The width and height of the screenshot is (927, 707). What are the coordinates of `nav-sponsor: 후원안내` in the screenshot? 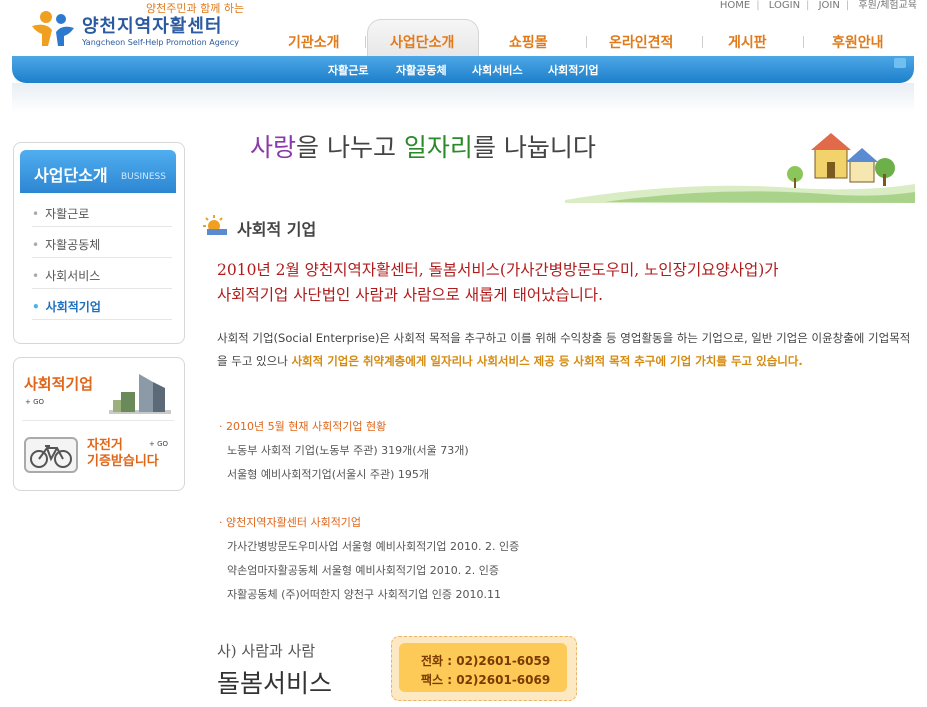 It's located at (858, 42).